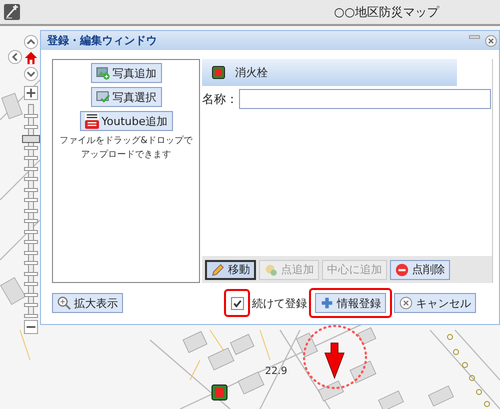  What do you see at coordinates (126, 73) in the screenshot?
I see `media-button: 写真追加` at bounding box center [126, 73].